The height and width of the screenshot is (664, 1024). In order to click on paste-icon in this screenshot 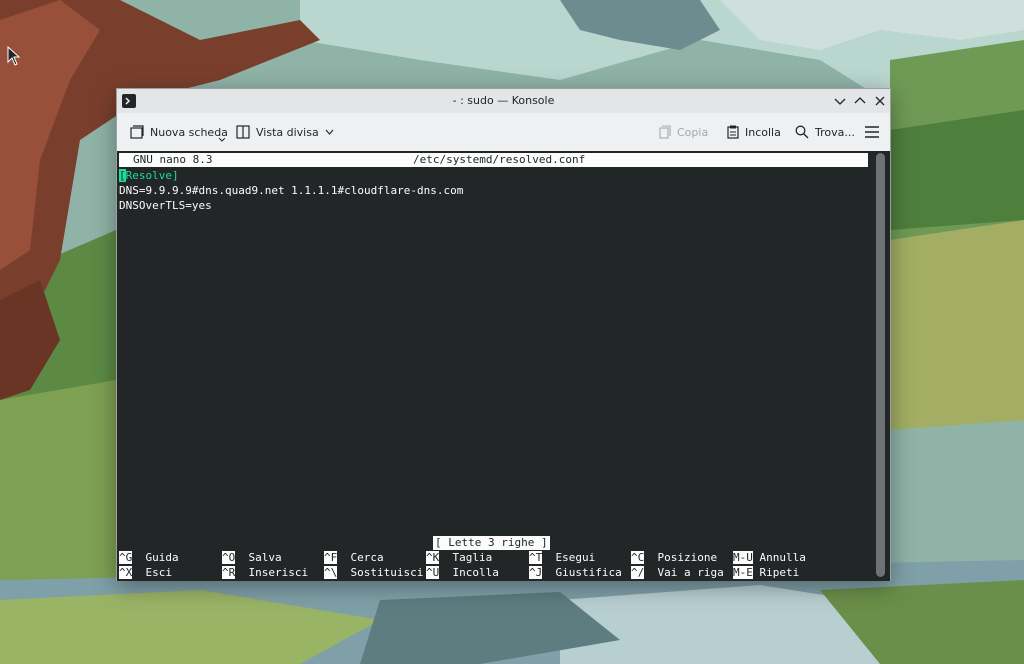, I will do `click(733, 132)`.